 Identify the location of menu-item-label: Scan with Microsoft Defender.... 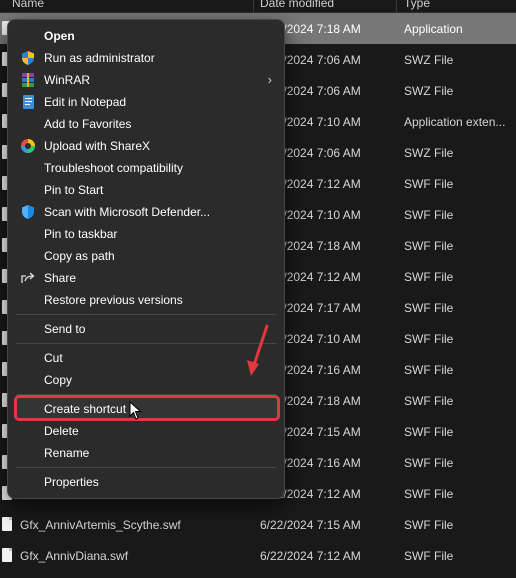
(127, 212).